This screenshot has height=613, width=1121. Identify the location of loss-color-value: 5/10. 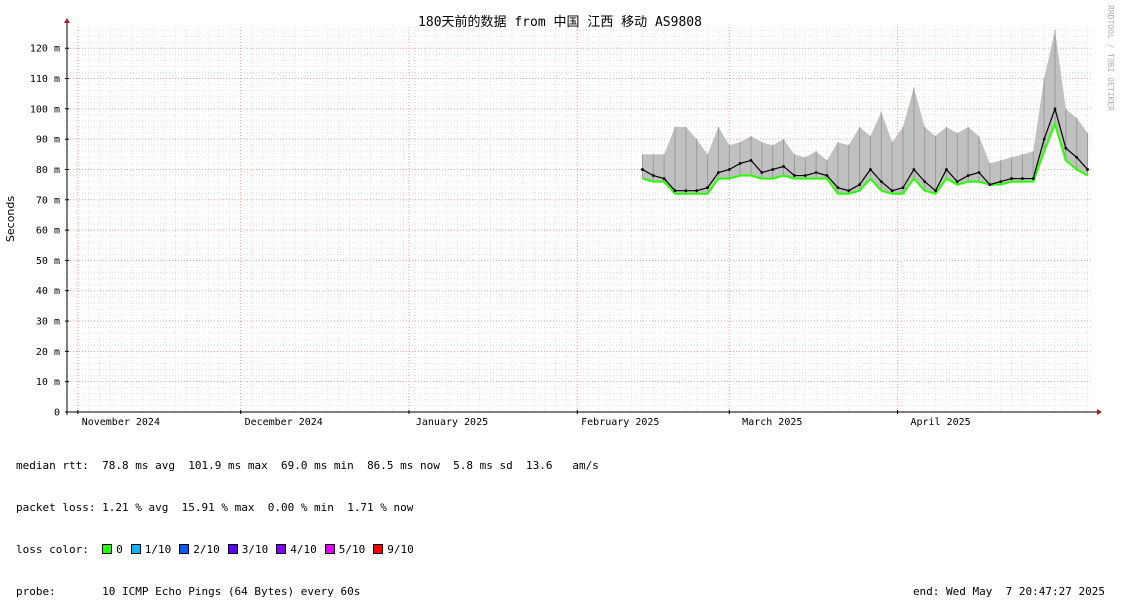
(352, 549).